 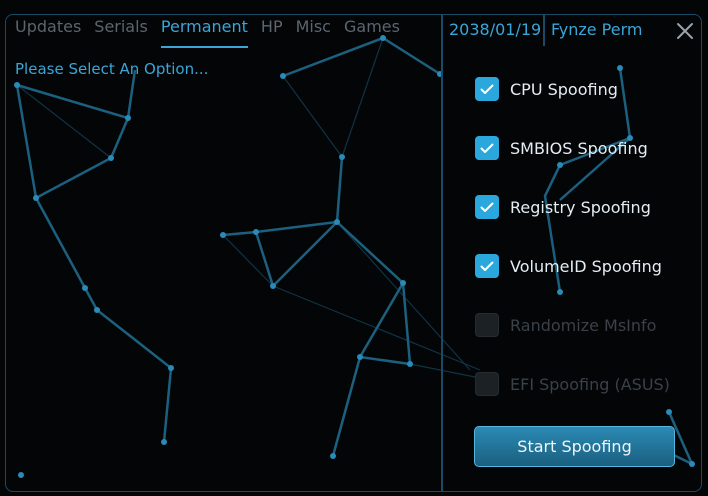 I want to click on tab-hp: HP, so click(x=272, y=30).